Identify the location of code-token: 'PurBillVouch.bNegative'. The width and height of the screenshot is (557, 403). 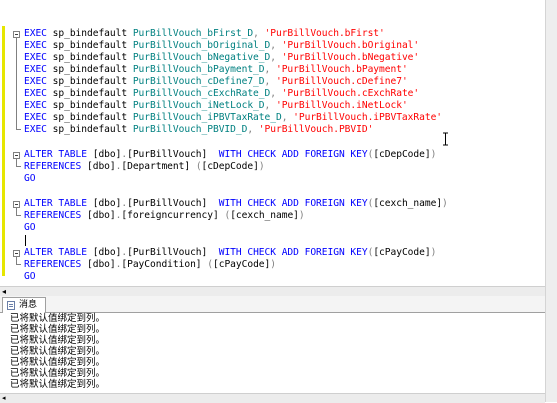
(350, 57).